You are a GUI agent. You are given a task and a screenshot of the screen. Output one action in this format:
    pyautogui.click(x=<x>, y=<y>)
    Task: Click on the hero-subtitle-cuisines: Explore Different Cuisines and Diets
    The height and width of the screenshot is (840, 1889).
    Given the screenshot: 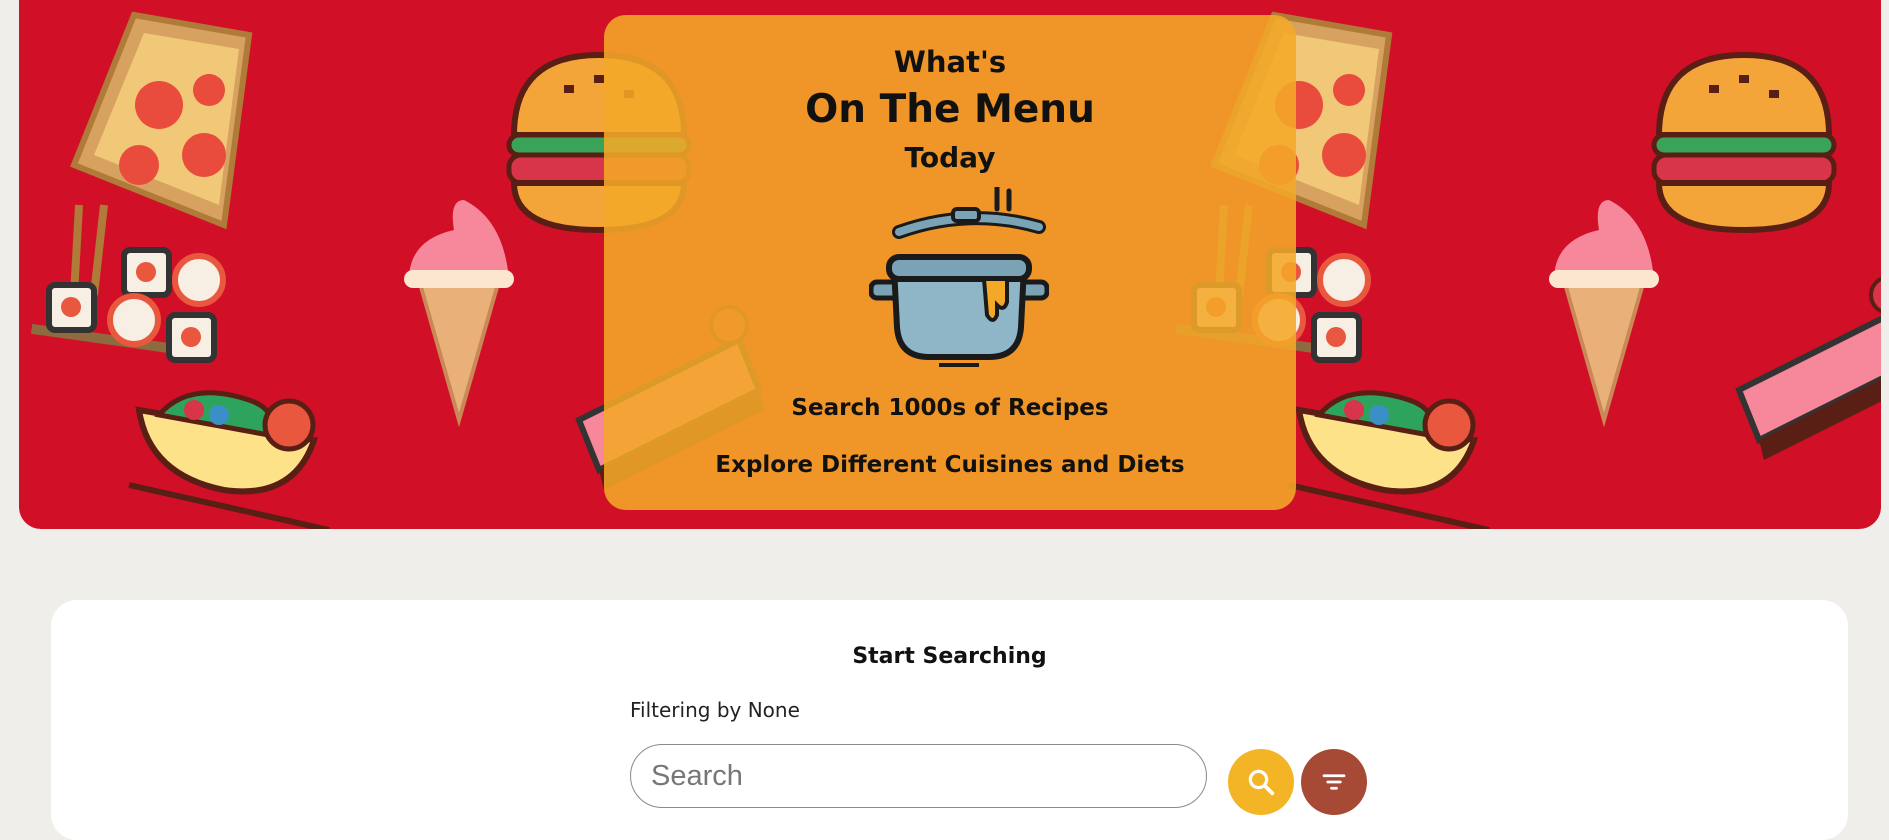 What is the action you would take?
    pyautogui.click(x=950, y=465)
    